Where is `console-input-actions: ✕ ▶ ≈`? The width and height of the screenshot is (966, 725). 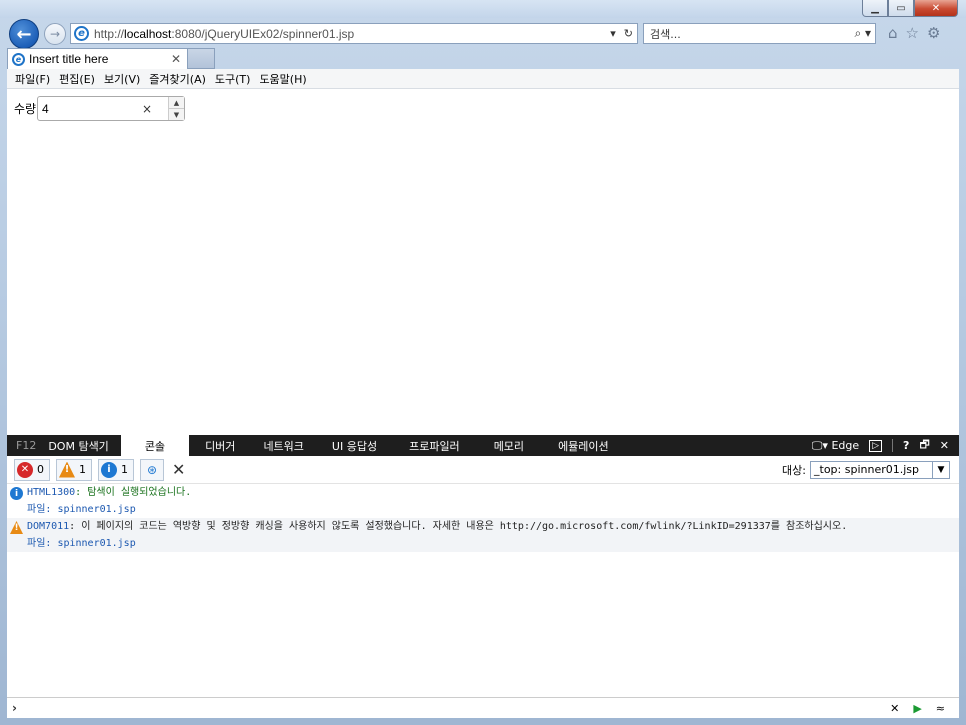 console-input-actions: ✕ ▶ ≈ is located at coordinates (924, 708).